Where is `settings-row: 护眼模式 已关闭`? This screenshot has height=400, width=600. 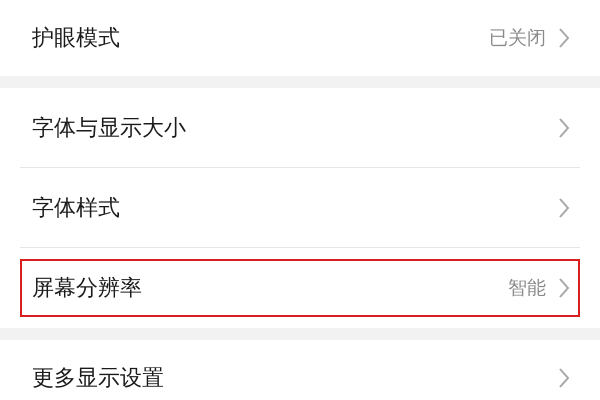 settings-row: 护眼模式 已关闭 is located at coordinates (300, 38).